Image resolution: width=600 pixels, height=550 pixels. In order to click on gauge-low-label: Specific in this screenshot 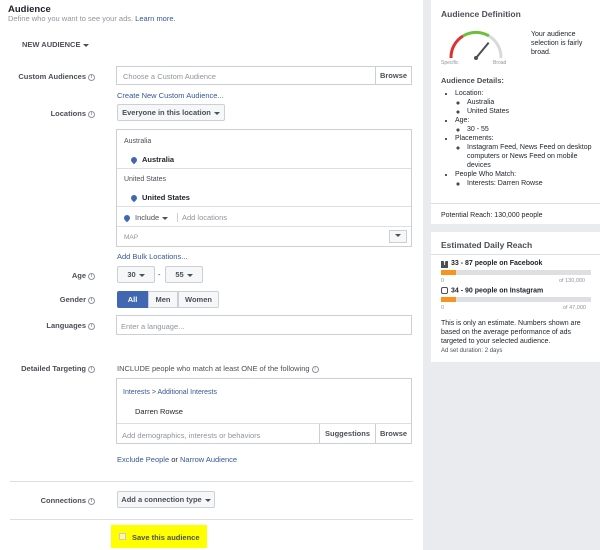, I will do `click(450, 63)`.